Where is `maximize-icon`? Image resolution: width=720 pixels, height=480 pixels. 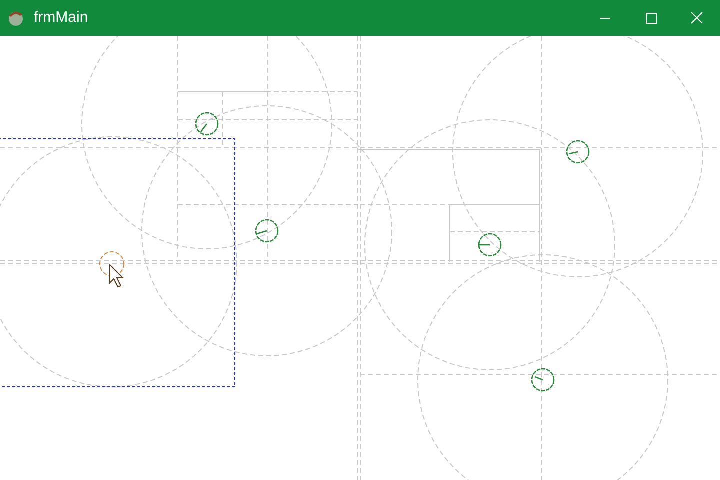 maximize-icon is located at coordinates (651, 18).